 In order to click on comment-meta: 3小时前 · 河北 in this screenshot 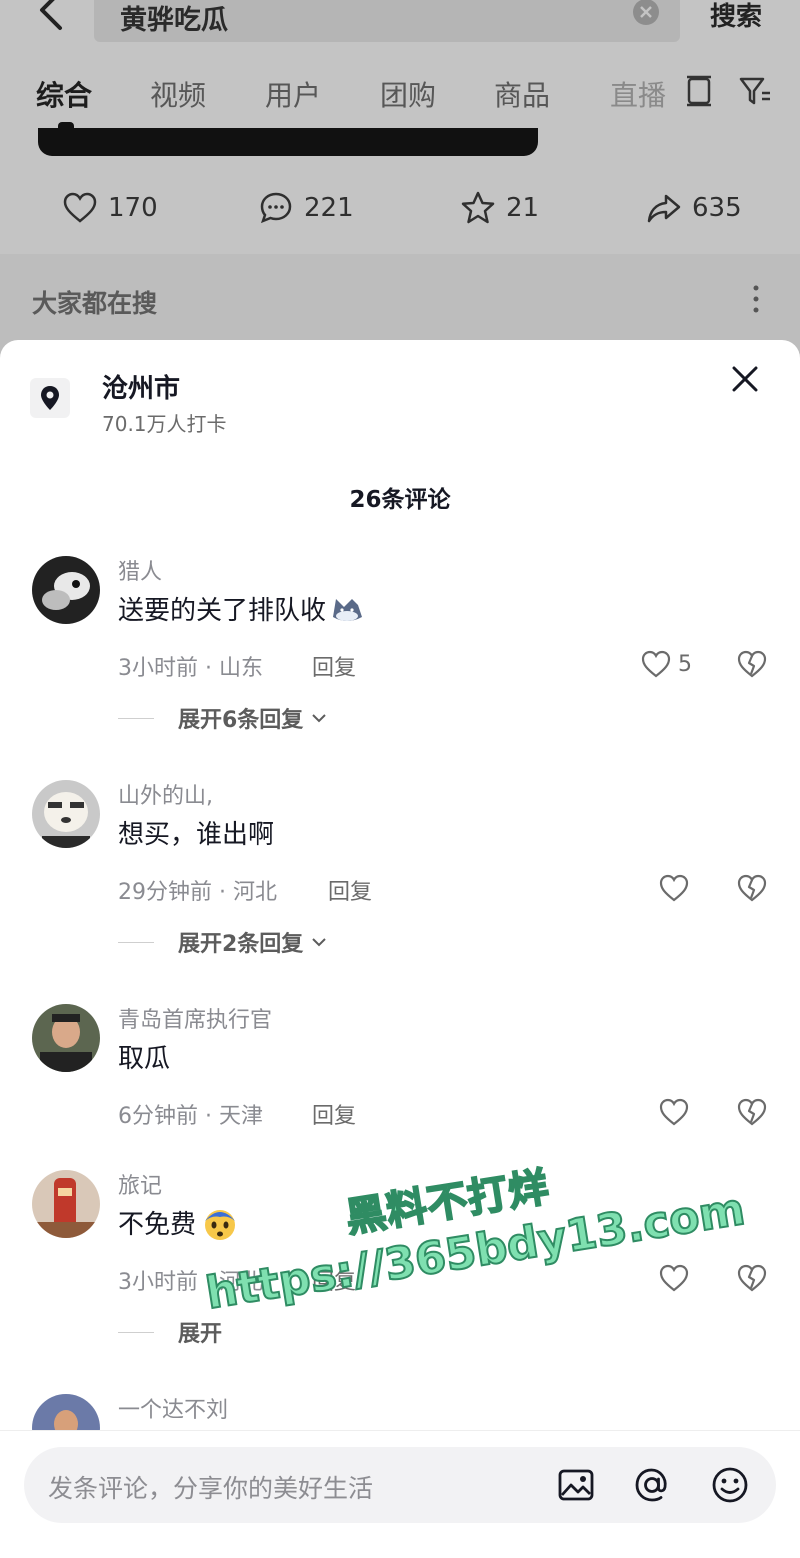, I will do `click(190, 1282)`.